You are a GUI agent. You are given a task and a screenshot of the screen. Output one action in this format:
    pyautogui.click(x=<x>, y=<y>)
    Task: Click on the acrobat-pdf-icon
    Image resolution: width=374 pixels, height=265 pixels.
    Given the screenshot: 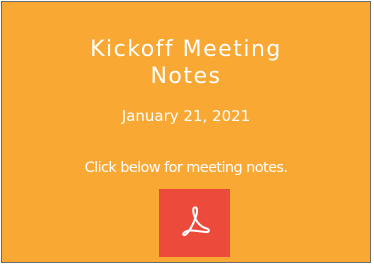 What is the action you would take?
    pyautogui.click(x=195, y=223)
    